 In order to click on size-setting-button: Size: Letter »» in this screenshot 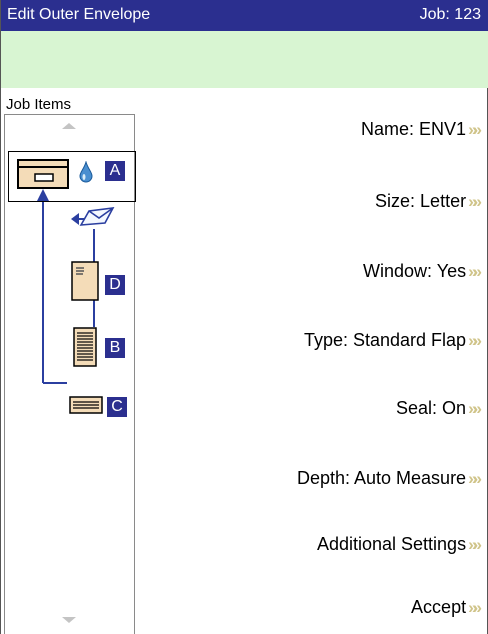, I will do `click(428, 201)`.